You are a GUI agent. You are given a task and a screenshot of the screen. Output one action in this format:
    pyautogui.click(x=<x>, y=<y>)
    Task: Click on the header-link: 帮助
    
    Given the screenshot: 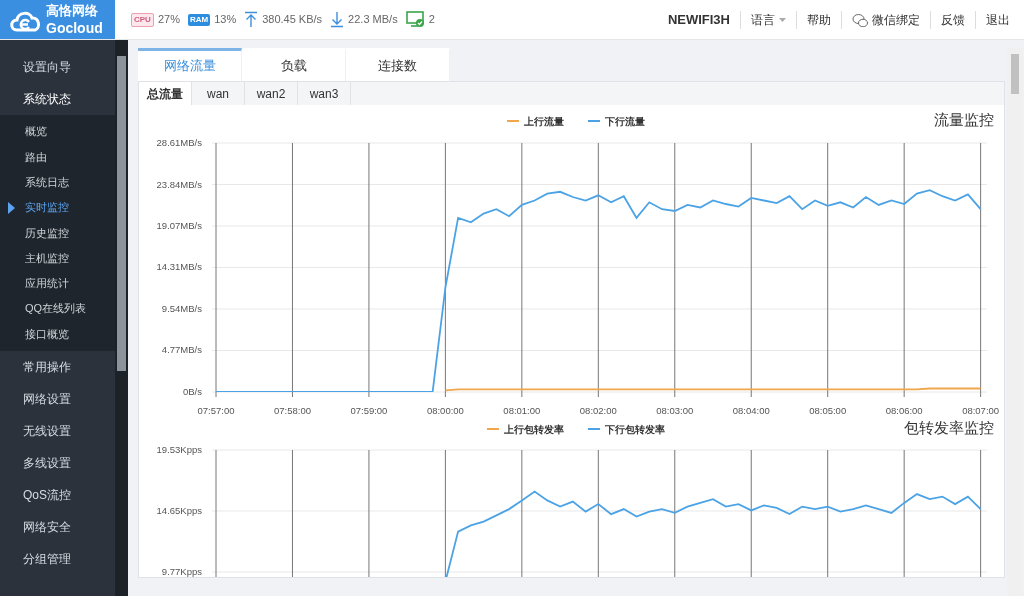 What is the action you would take?
    pyautogui.click(x=819, y=19)
    